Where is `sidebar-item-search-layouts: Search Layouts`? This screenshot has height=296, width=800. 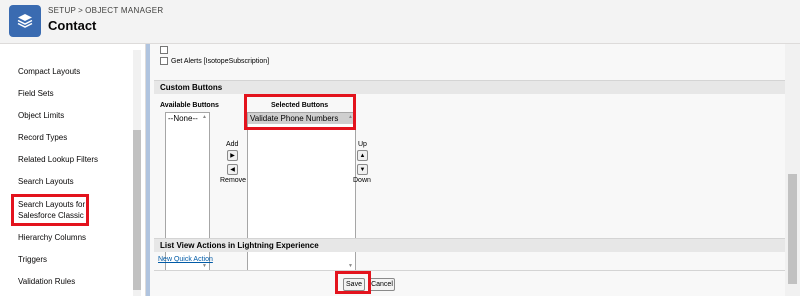
sidebar-item-search-layouts: Search Layouts is located at coordinates (46, 181).